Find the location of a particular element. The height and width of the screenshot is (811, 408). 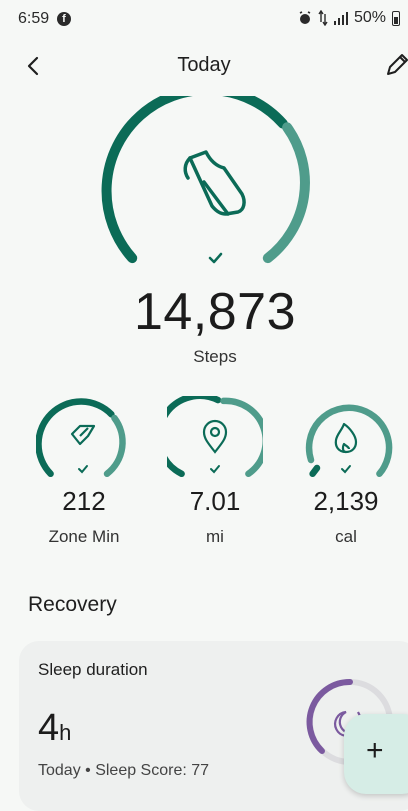

facebook-icon: f is located at coordinates (64, 19).